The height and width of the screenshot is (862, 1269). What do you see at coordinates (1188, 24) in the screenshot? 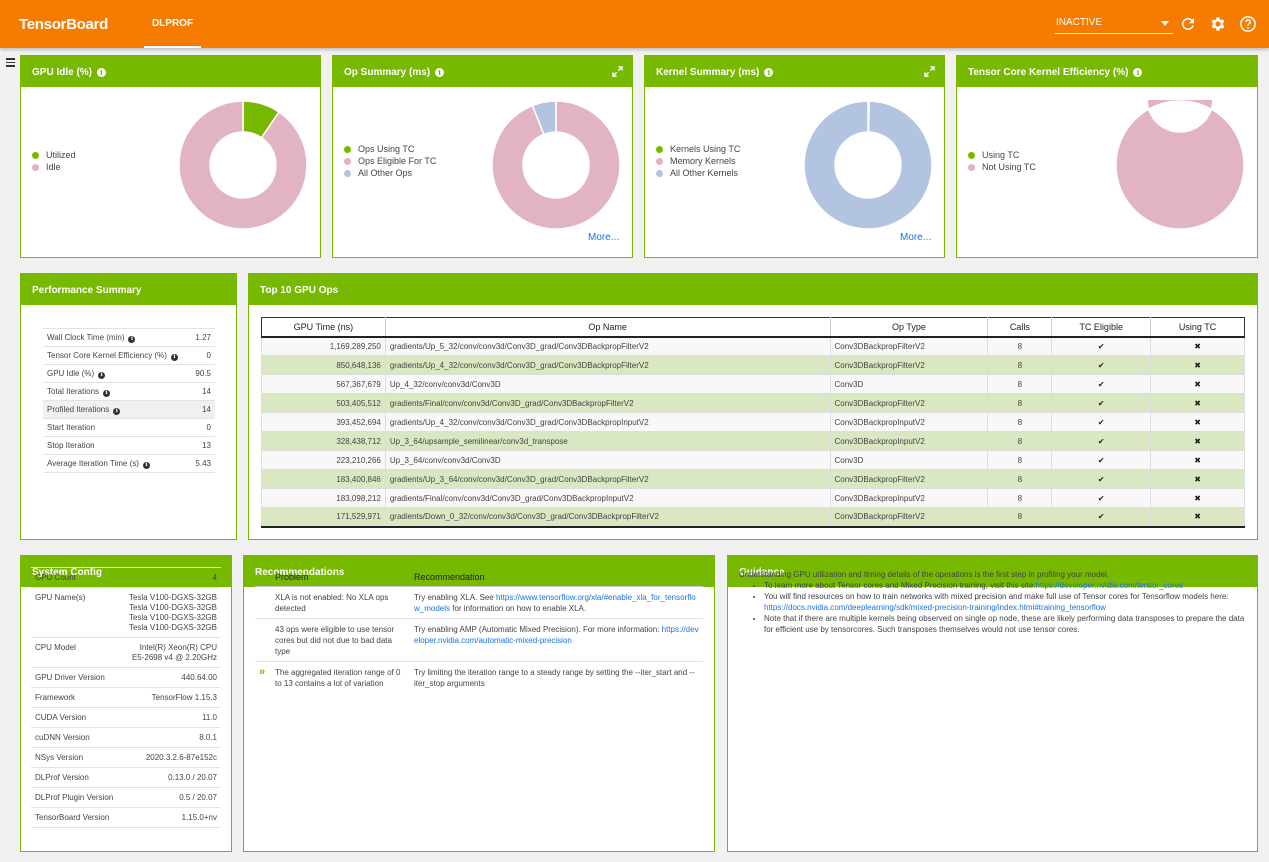
I see `refresh-icon` at bounding box center [1188, 24].